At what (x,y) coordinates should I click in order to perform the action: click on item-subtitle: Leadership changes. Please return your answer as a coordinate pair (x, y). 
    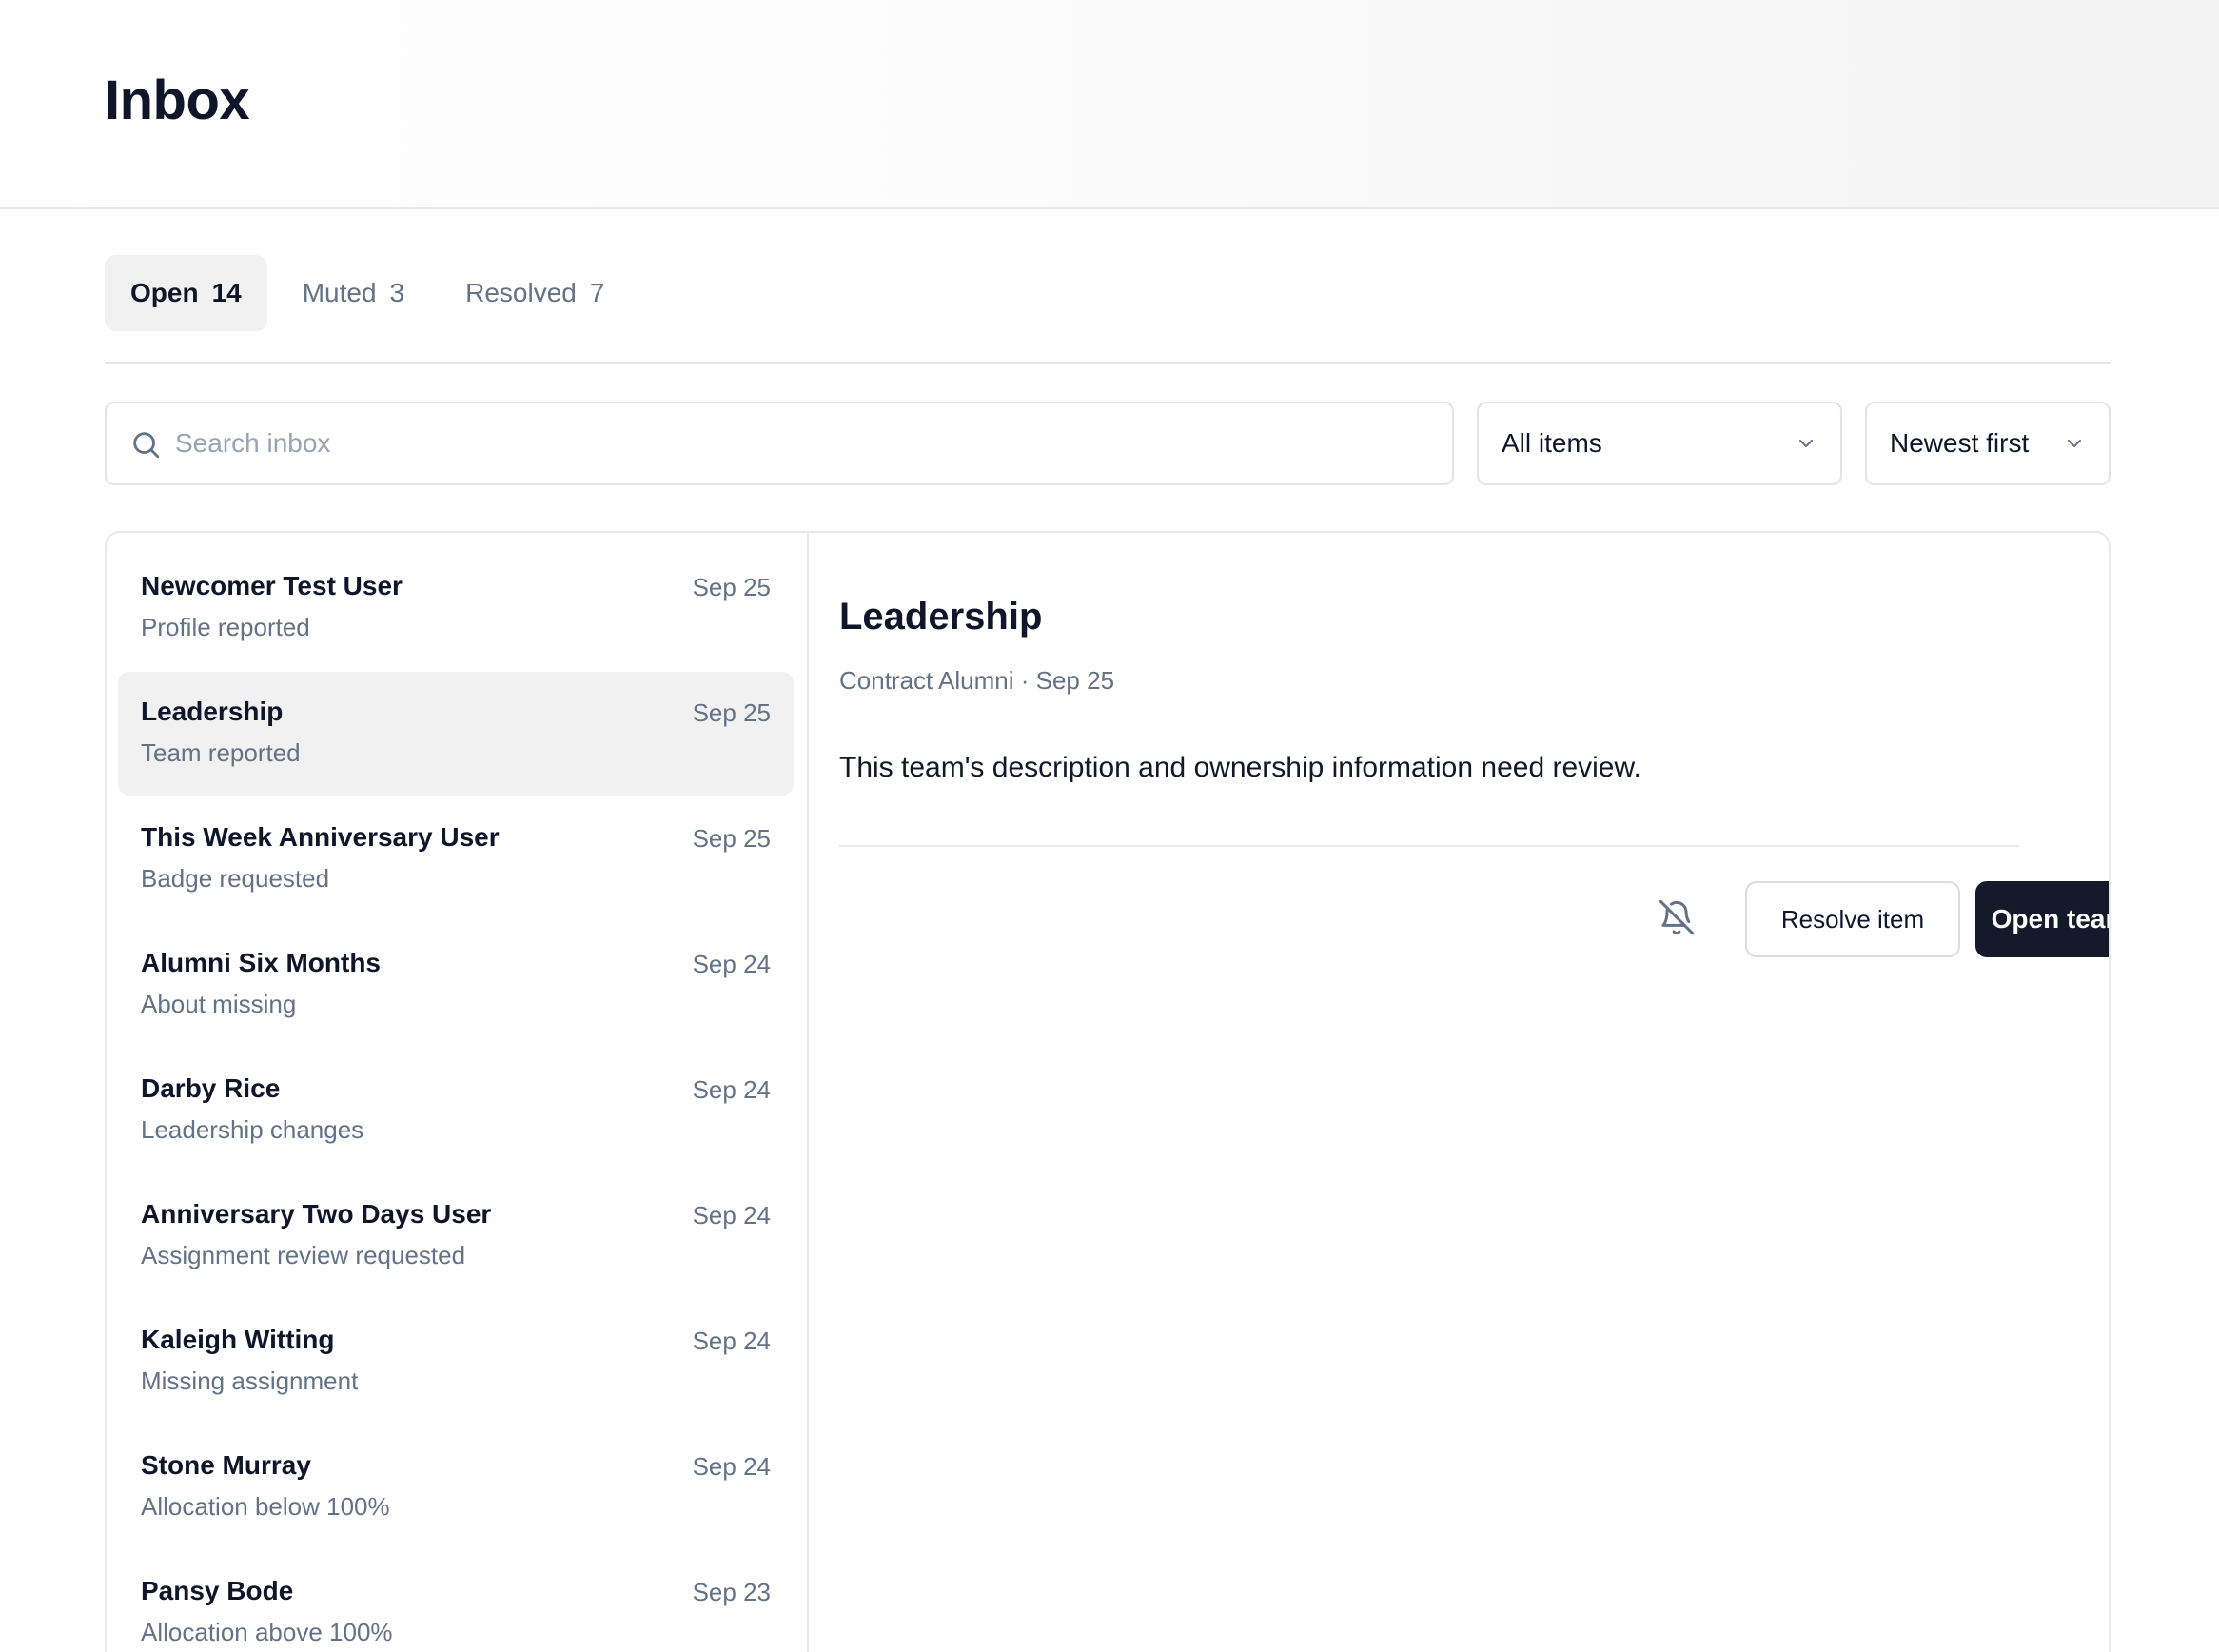
    Looking at the image, I should click on (253, 1130).